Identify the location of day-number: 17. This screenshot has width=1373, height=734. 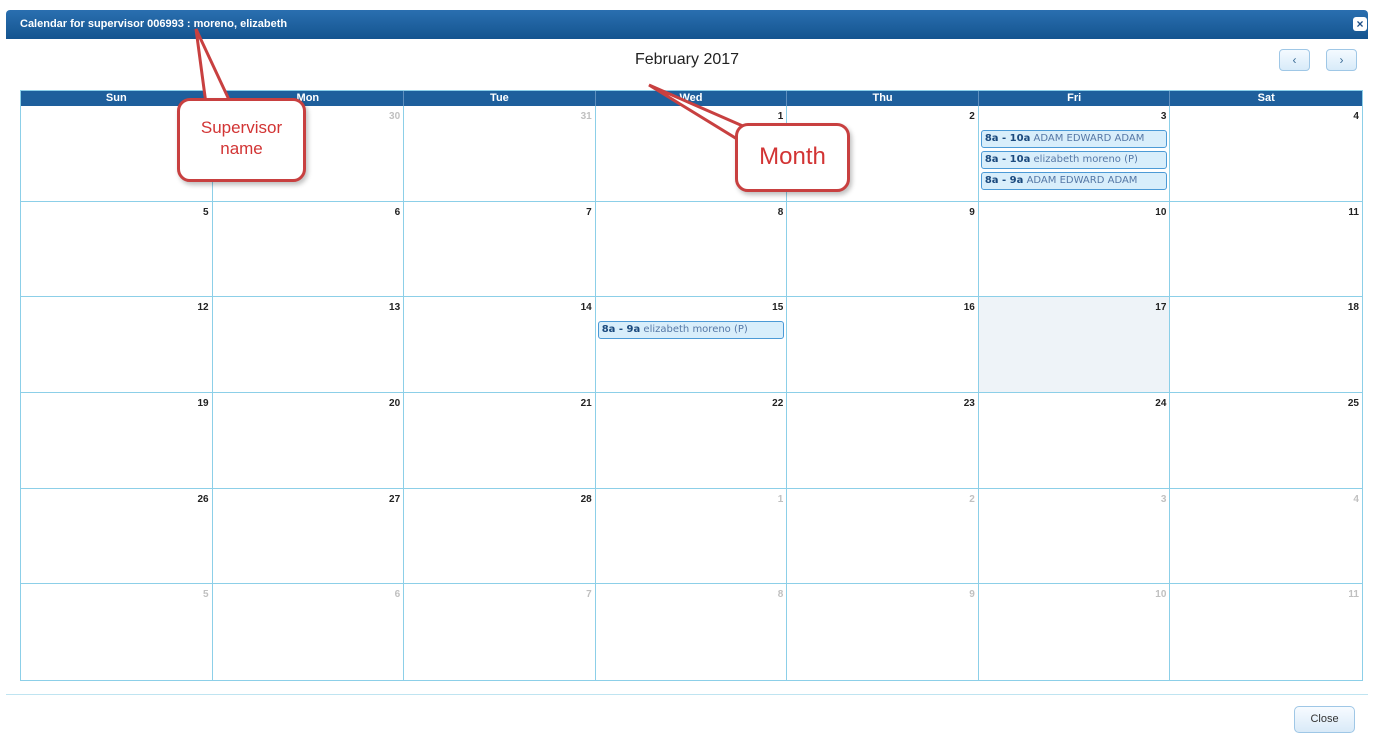
(1161, 308).